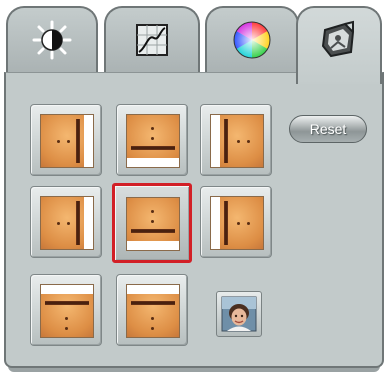 This screenshot has height=377, width=387. I want to click on photo-preview-button, so click(239, 314).